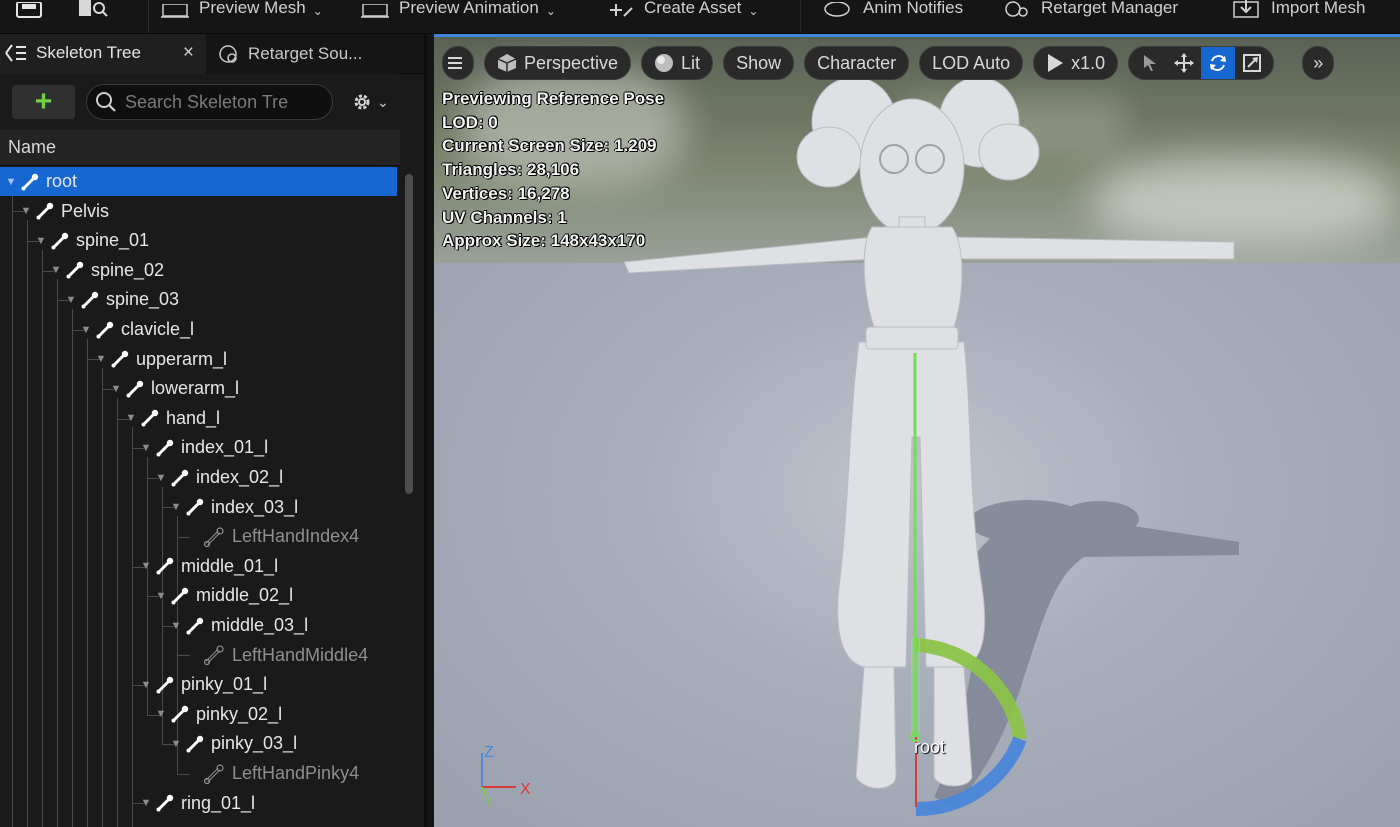  Describe the element at coordinates (622, 10) in the screenshot. I see `create-asset-icon` at that location.